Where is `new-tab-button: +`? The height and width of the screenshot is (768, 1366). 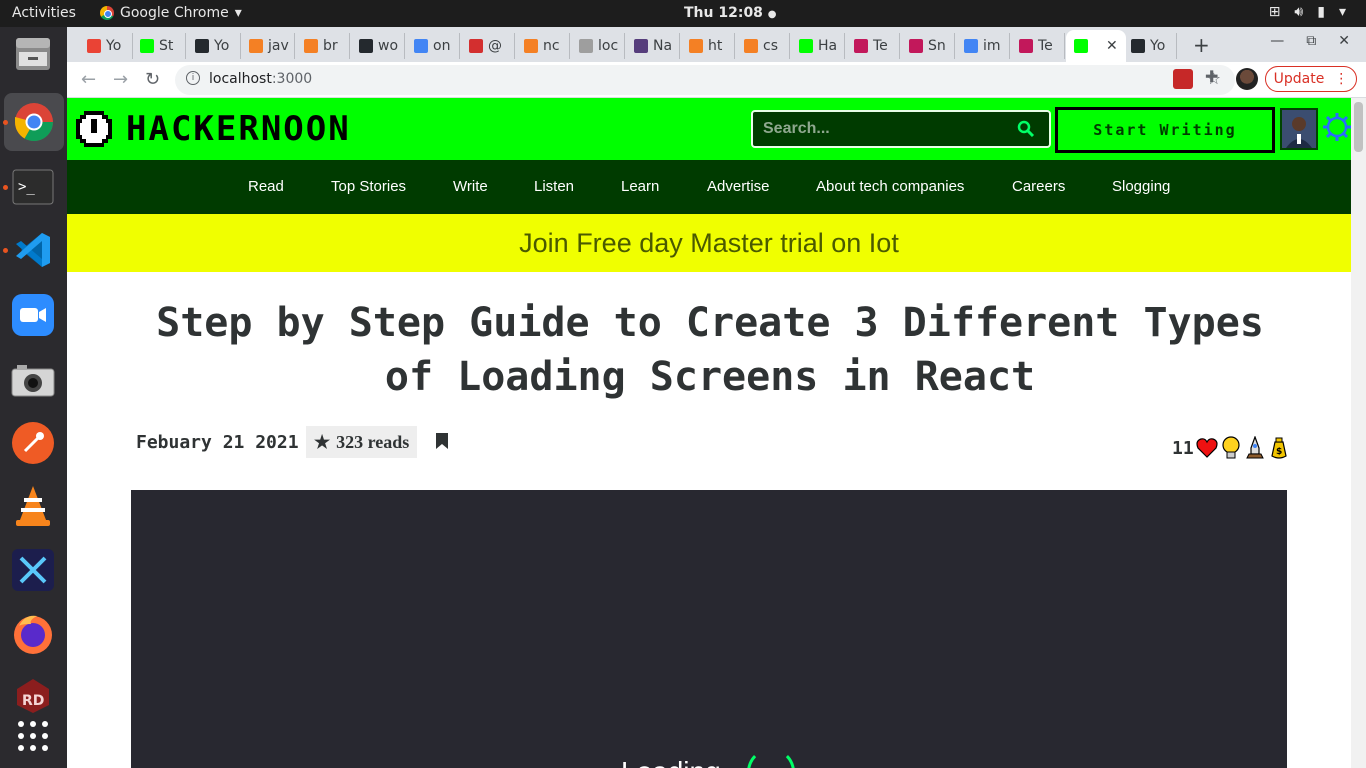
new-tab-button: + is located at coordinates (1201, 45).